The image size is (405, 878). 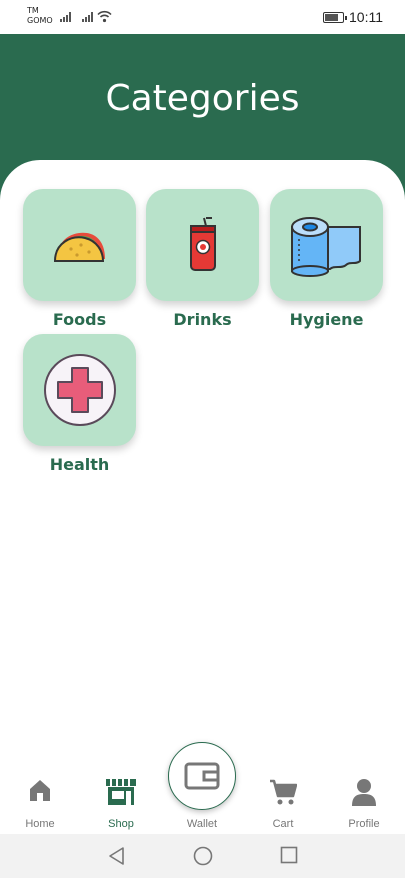 I want to click on taco-icon, so click(x=79, y=247).